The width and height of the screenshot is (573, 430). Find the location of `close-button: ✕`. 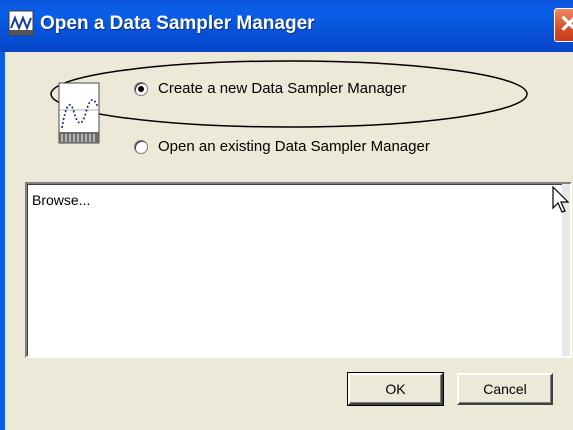

close-button: ✕ is located at coordinates (563, 25).